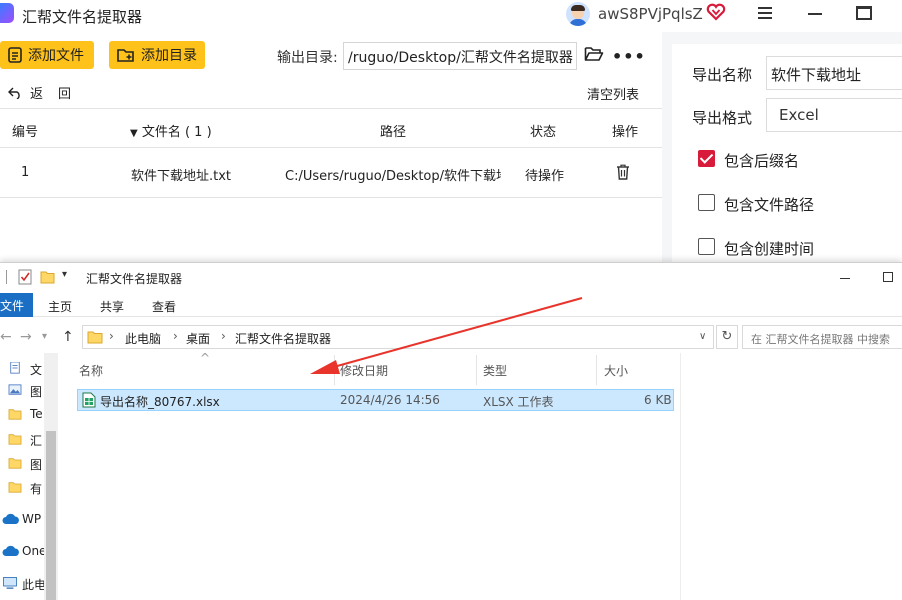 The image size is (902, 600). I want to click on explorer-title: 汇帮文件名提取器, so click(134, 279).